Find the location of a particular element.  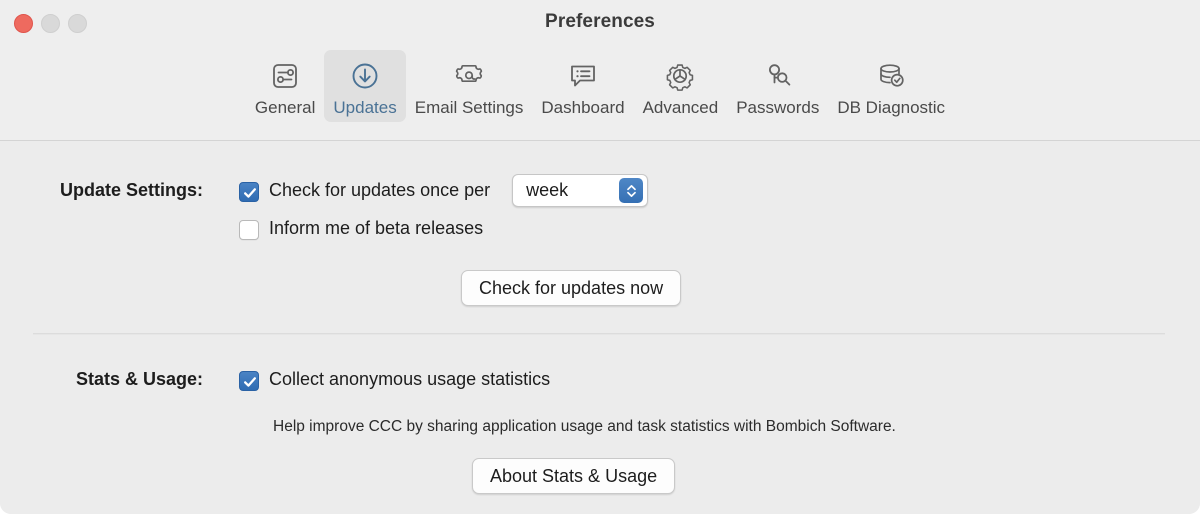

about-stats-usage-label: About Stats & Usage is located at coordinates (574, 476).